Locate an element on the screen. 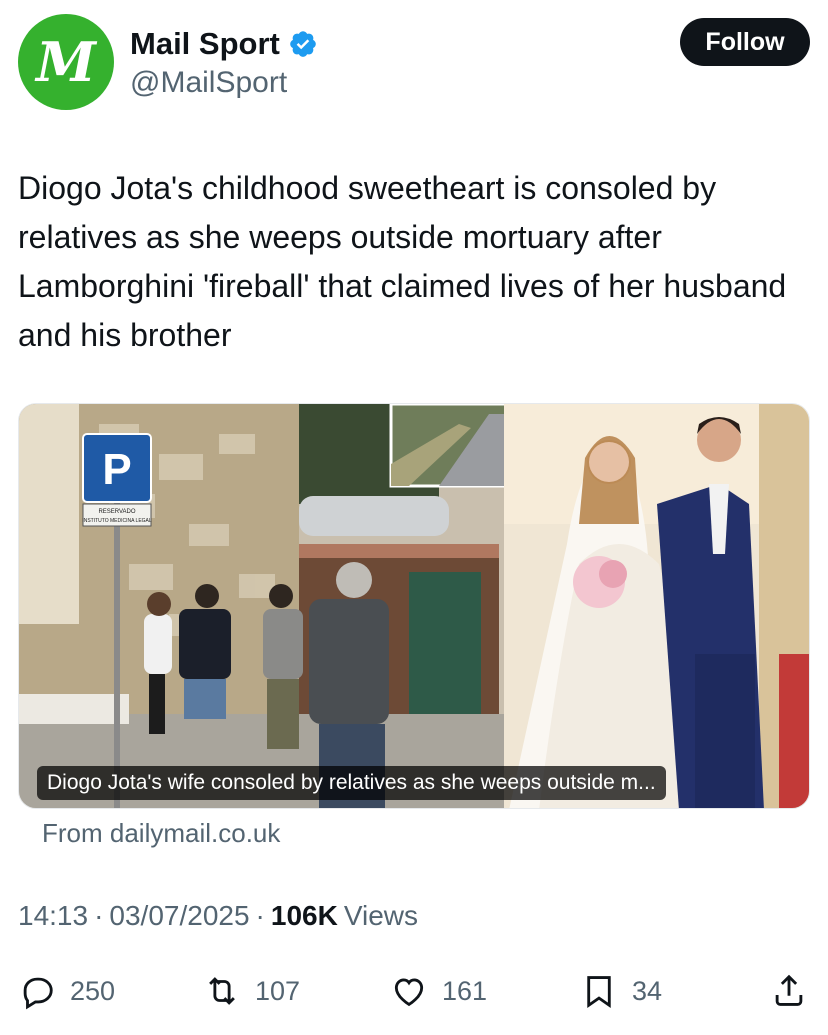  bookmark-icon is located at coordinates (599, 992).